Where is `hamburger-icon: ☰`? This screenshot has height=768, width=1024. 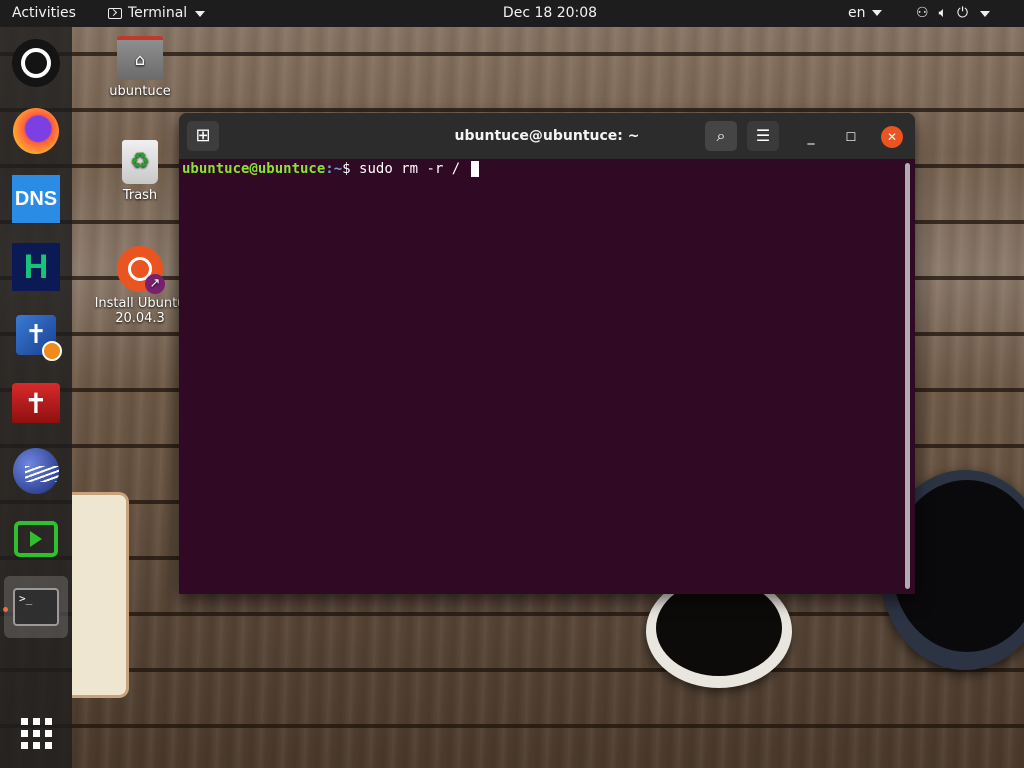 hamburger-icon: ☰ is located at coordinates (763, 135).